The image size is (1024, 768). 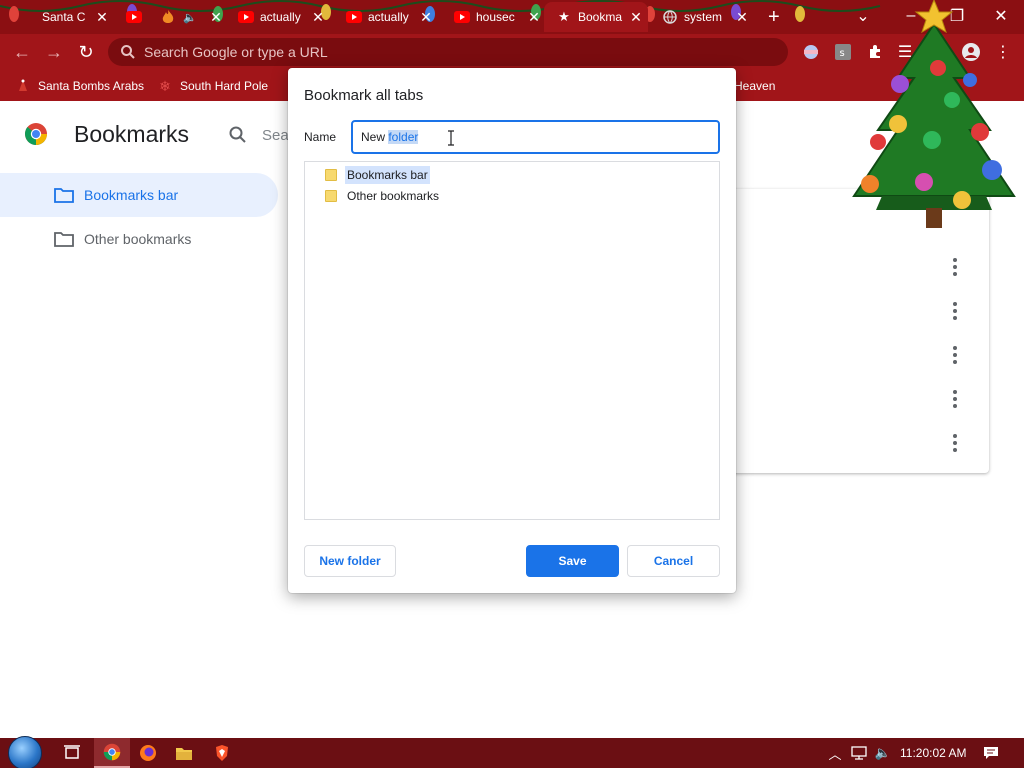 I want to click on bookmark-label: Santa Bombs Arabs, so click(x=91, y=86).